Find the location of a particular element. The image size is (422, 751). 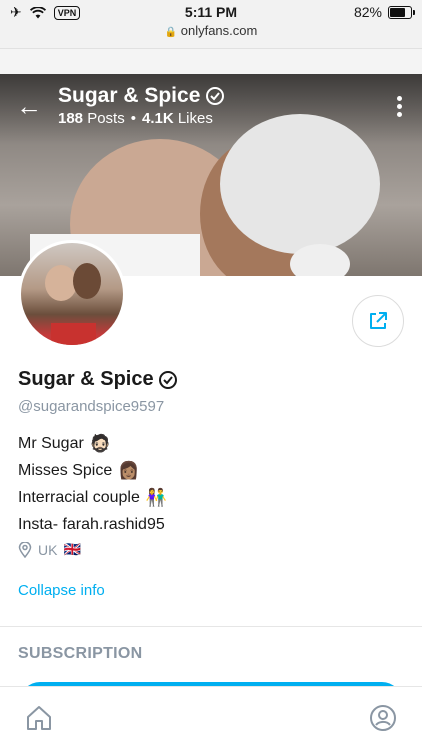

bio-line-text: Interracial couple is located at coordinates (79, 497).